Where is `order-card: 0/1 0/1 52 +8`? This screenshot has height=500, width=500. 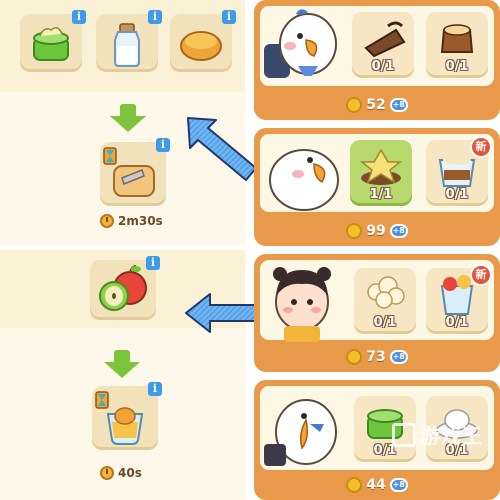
order-card: 0/1 0/1 52 +8 is located at coordinates (377, 60).